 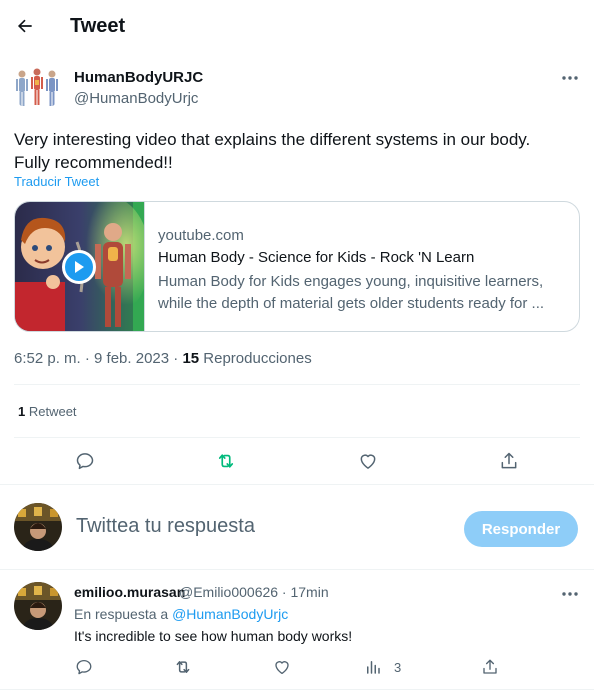 I want to click on reply-more-options-button, so click(x=570, y=594).